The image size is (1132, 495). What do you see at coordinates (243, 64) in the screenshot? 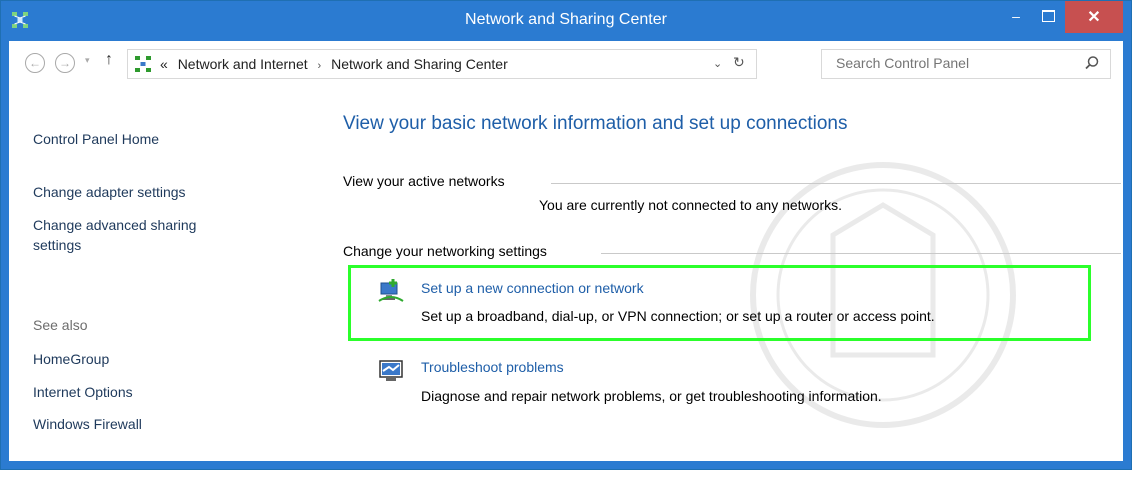
I see `breadcrumb-network-and-internet: Network and Internet` at bounding box center [243, 64].